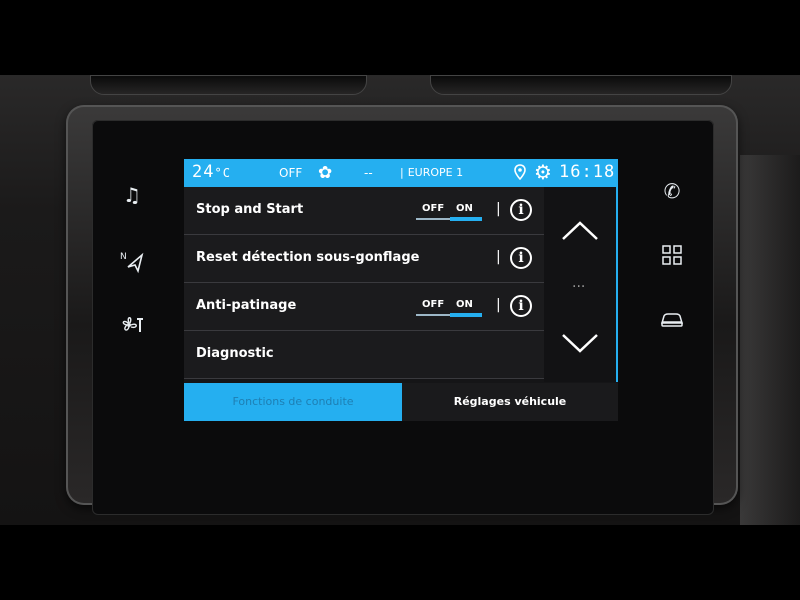 The width and height of the screenshot is (800, 600). What do you see at coordinates (431, 172) in the screenshot?
I see `radio-station: | EUROPE 1` at bounding box center [431, 172].